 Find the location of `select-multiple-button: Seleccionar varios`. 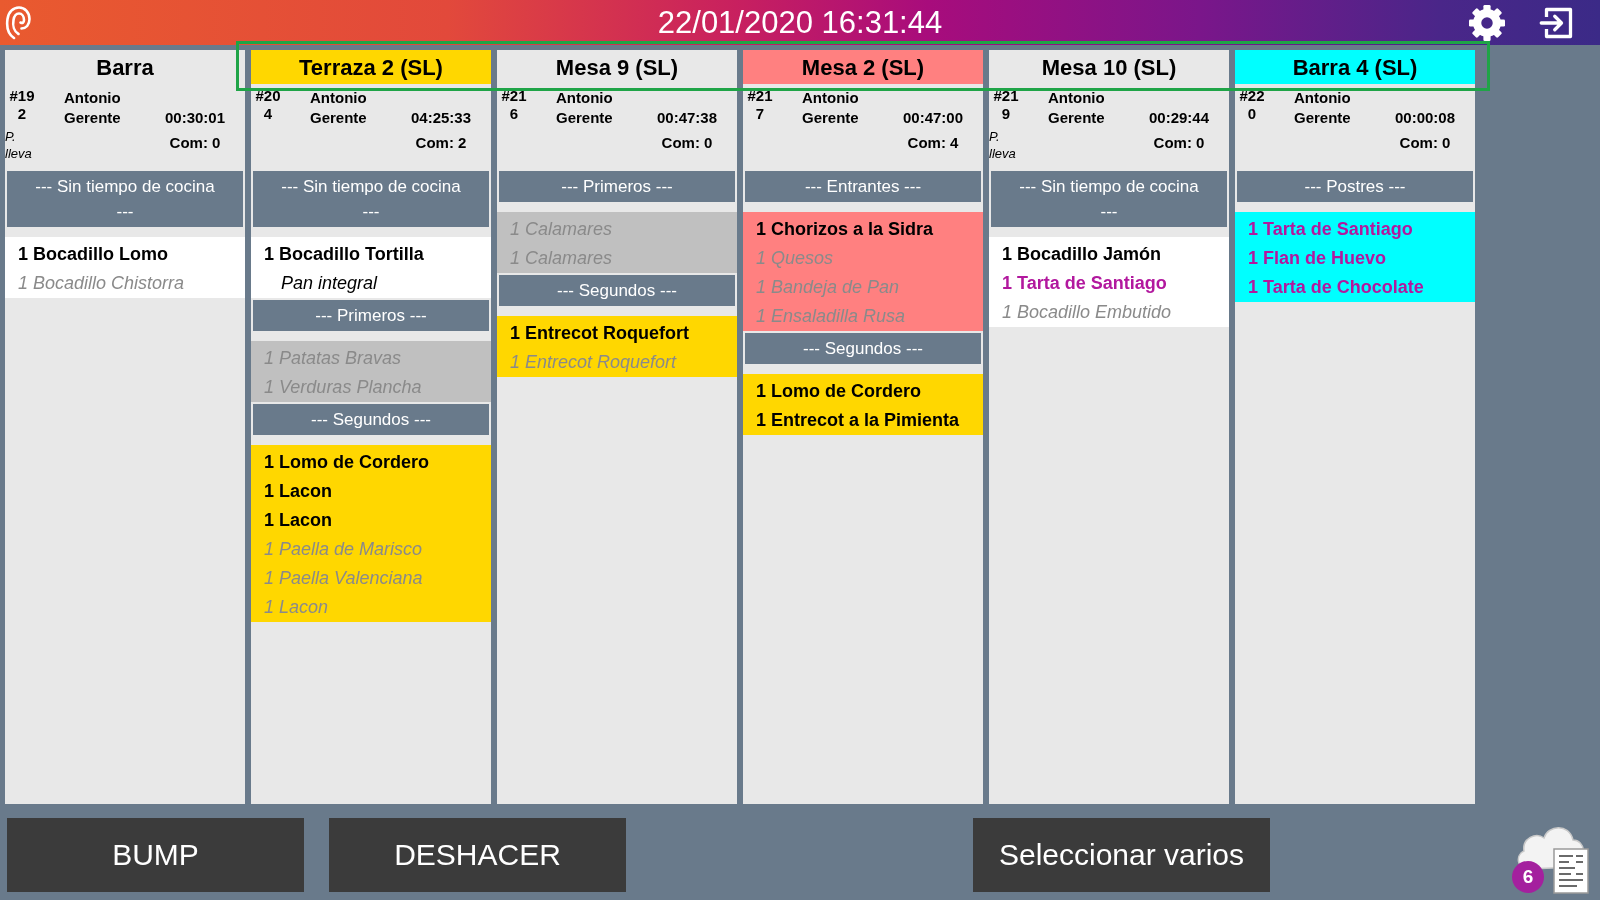

select-multiple-button: Seleccionar varios is located at coordinates (1121, 855).